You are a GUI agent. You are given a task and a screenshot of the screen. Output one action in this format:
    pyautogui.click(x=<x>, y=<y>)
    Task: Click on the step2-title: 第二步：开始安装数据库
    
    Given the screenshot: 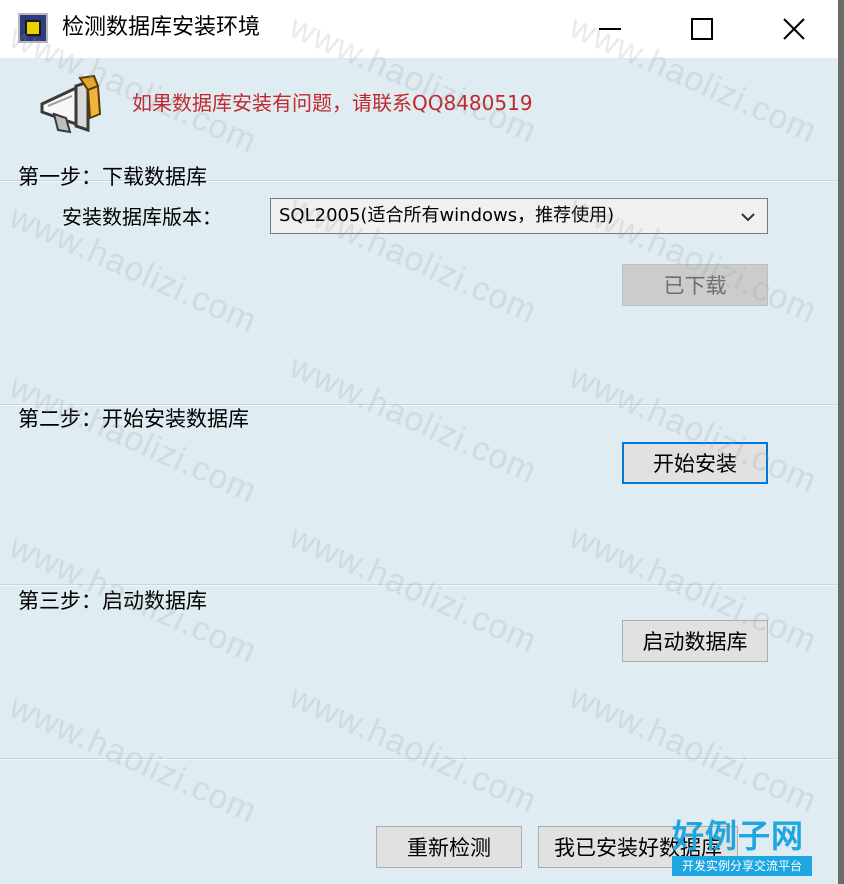 What is the action you would take?
    pyautogui.click(x=133, y=419)
    